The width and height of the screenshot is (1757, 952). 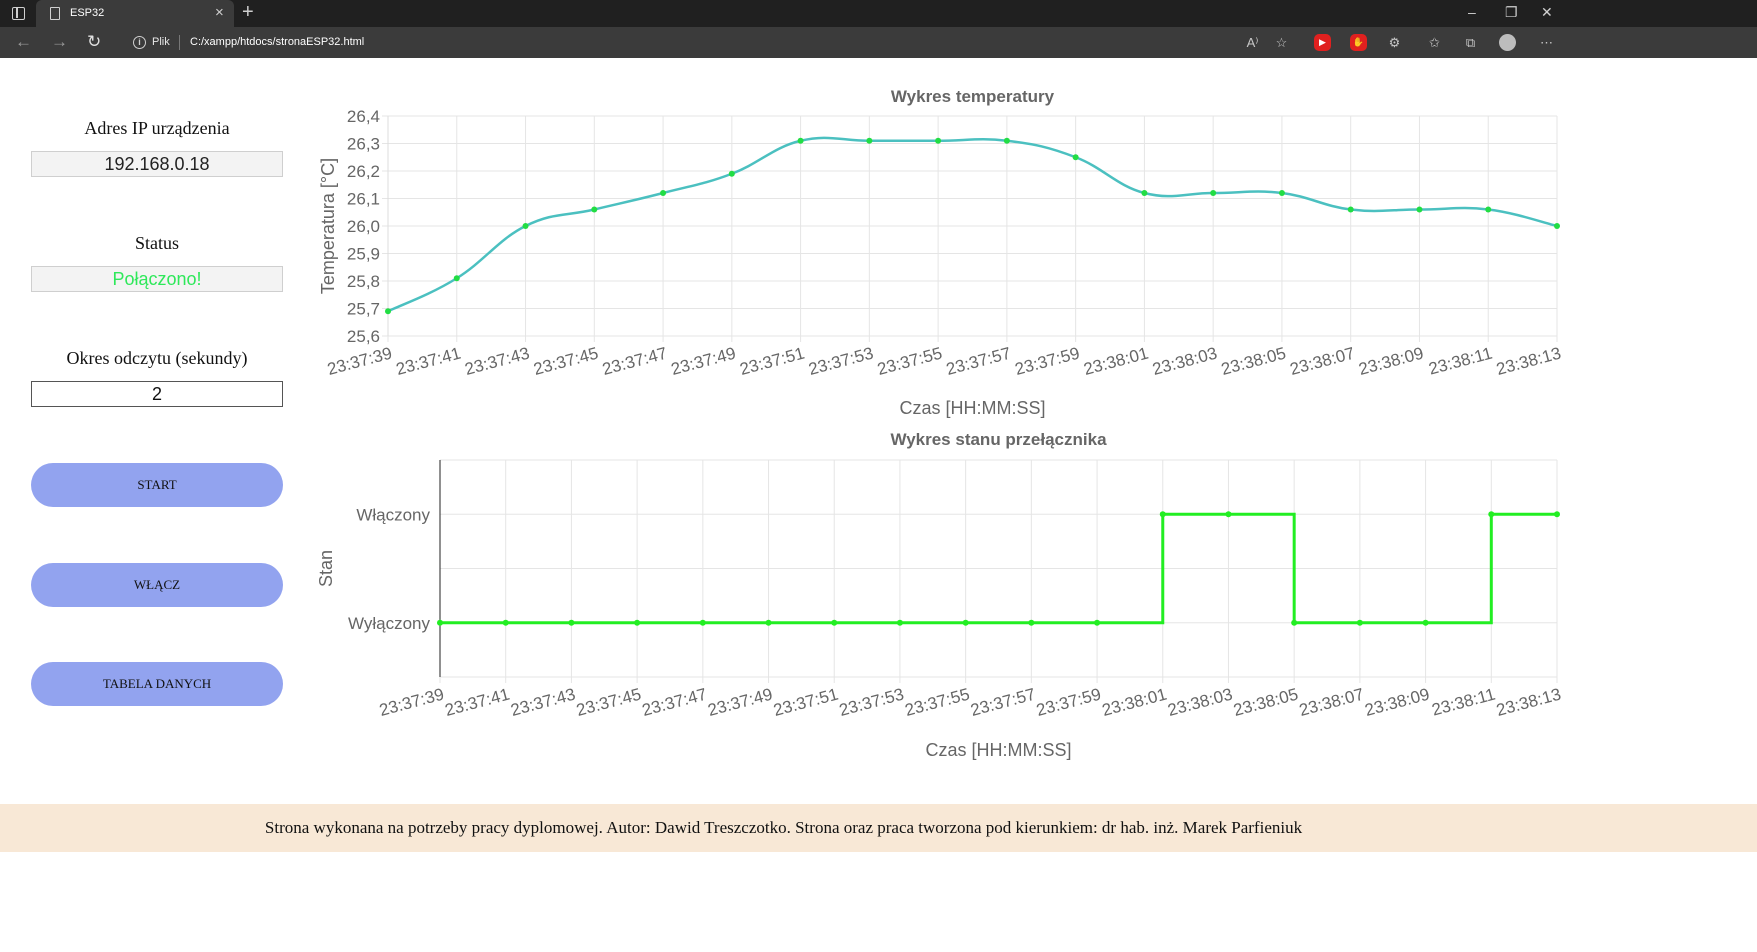 I want to click on y-tick-label: Włączony, so click(x=393, y=514).